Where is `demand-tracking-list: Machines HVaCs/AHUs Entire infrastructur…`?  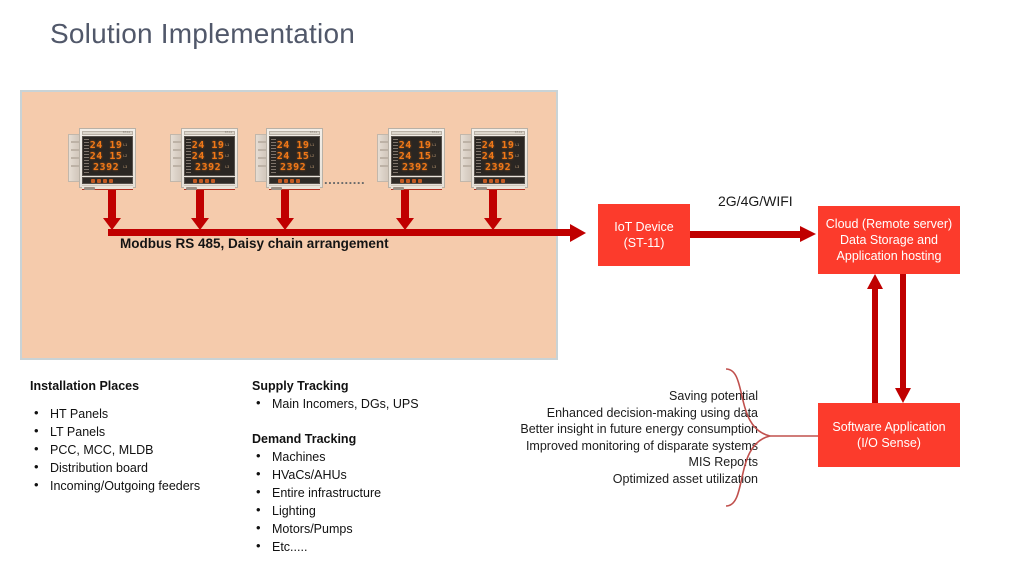 demand-tracking-list: Machines HVaCs/AHUs Entire infrastructur… is located at coordinates (316, 501).